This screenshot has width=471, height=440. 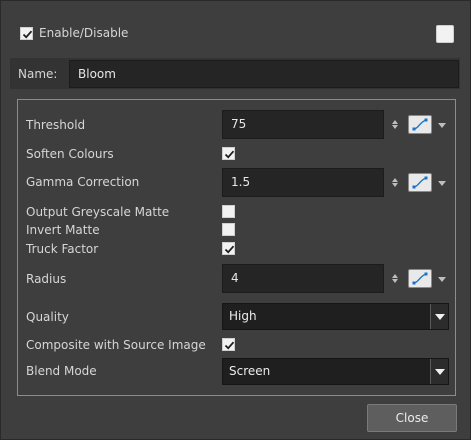 I want to click on composite-with-source-image-checkbox, so click(x=228, y=344).